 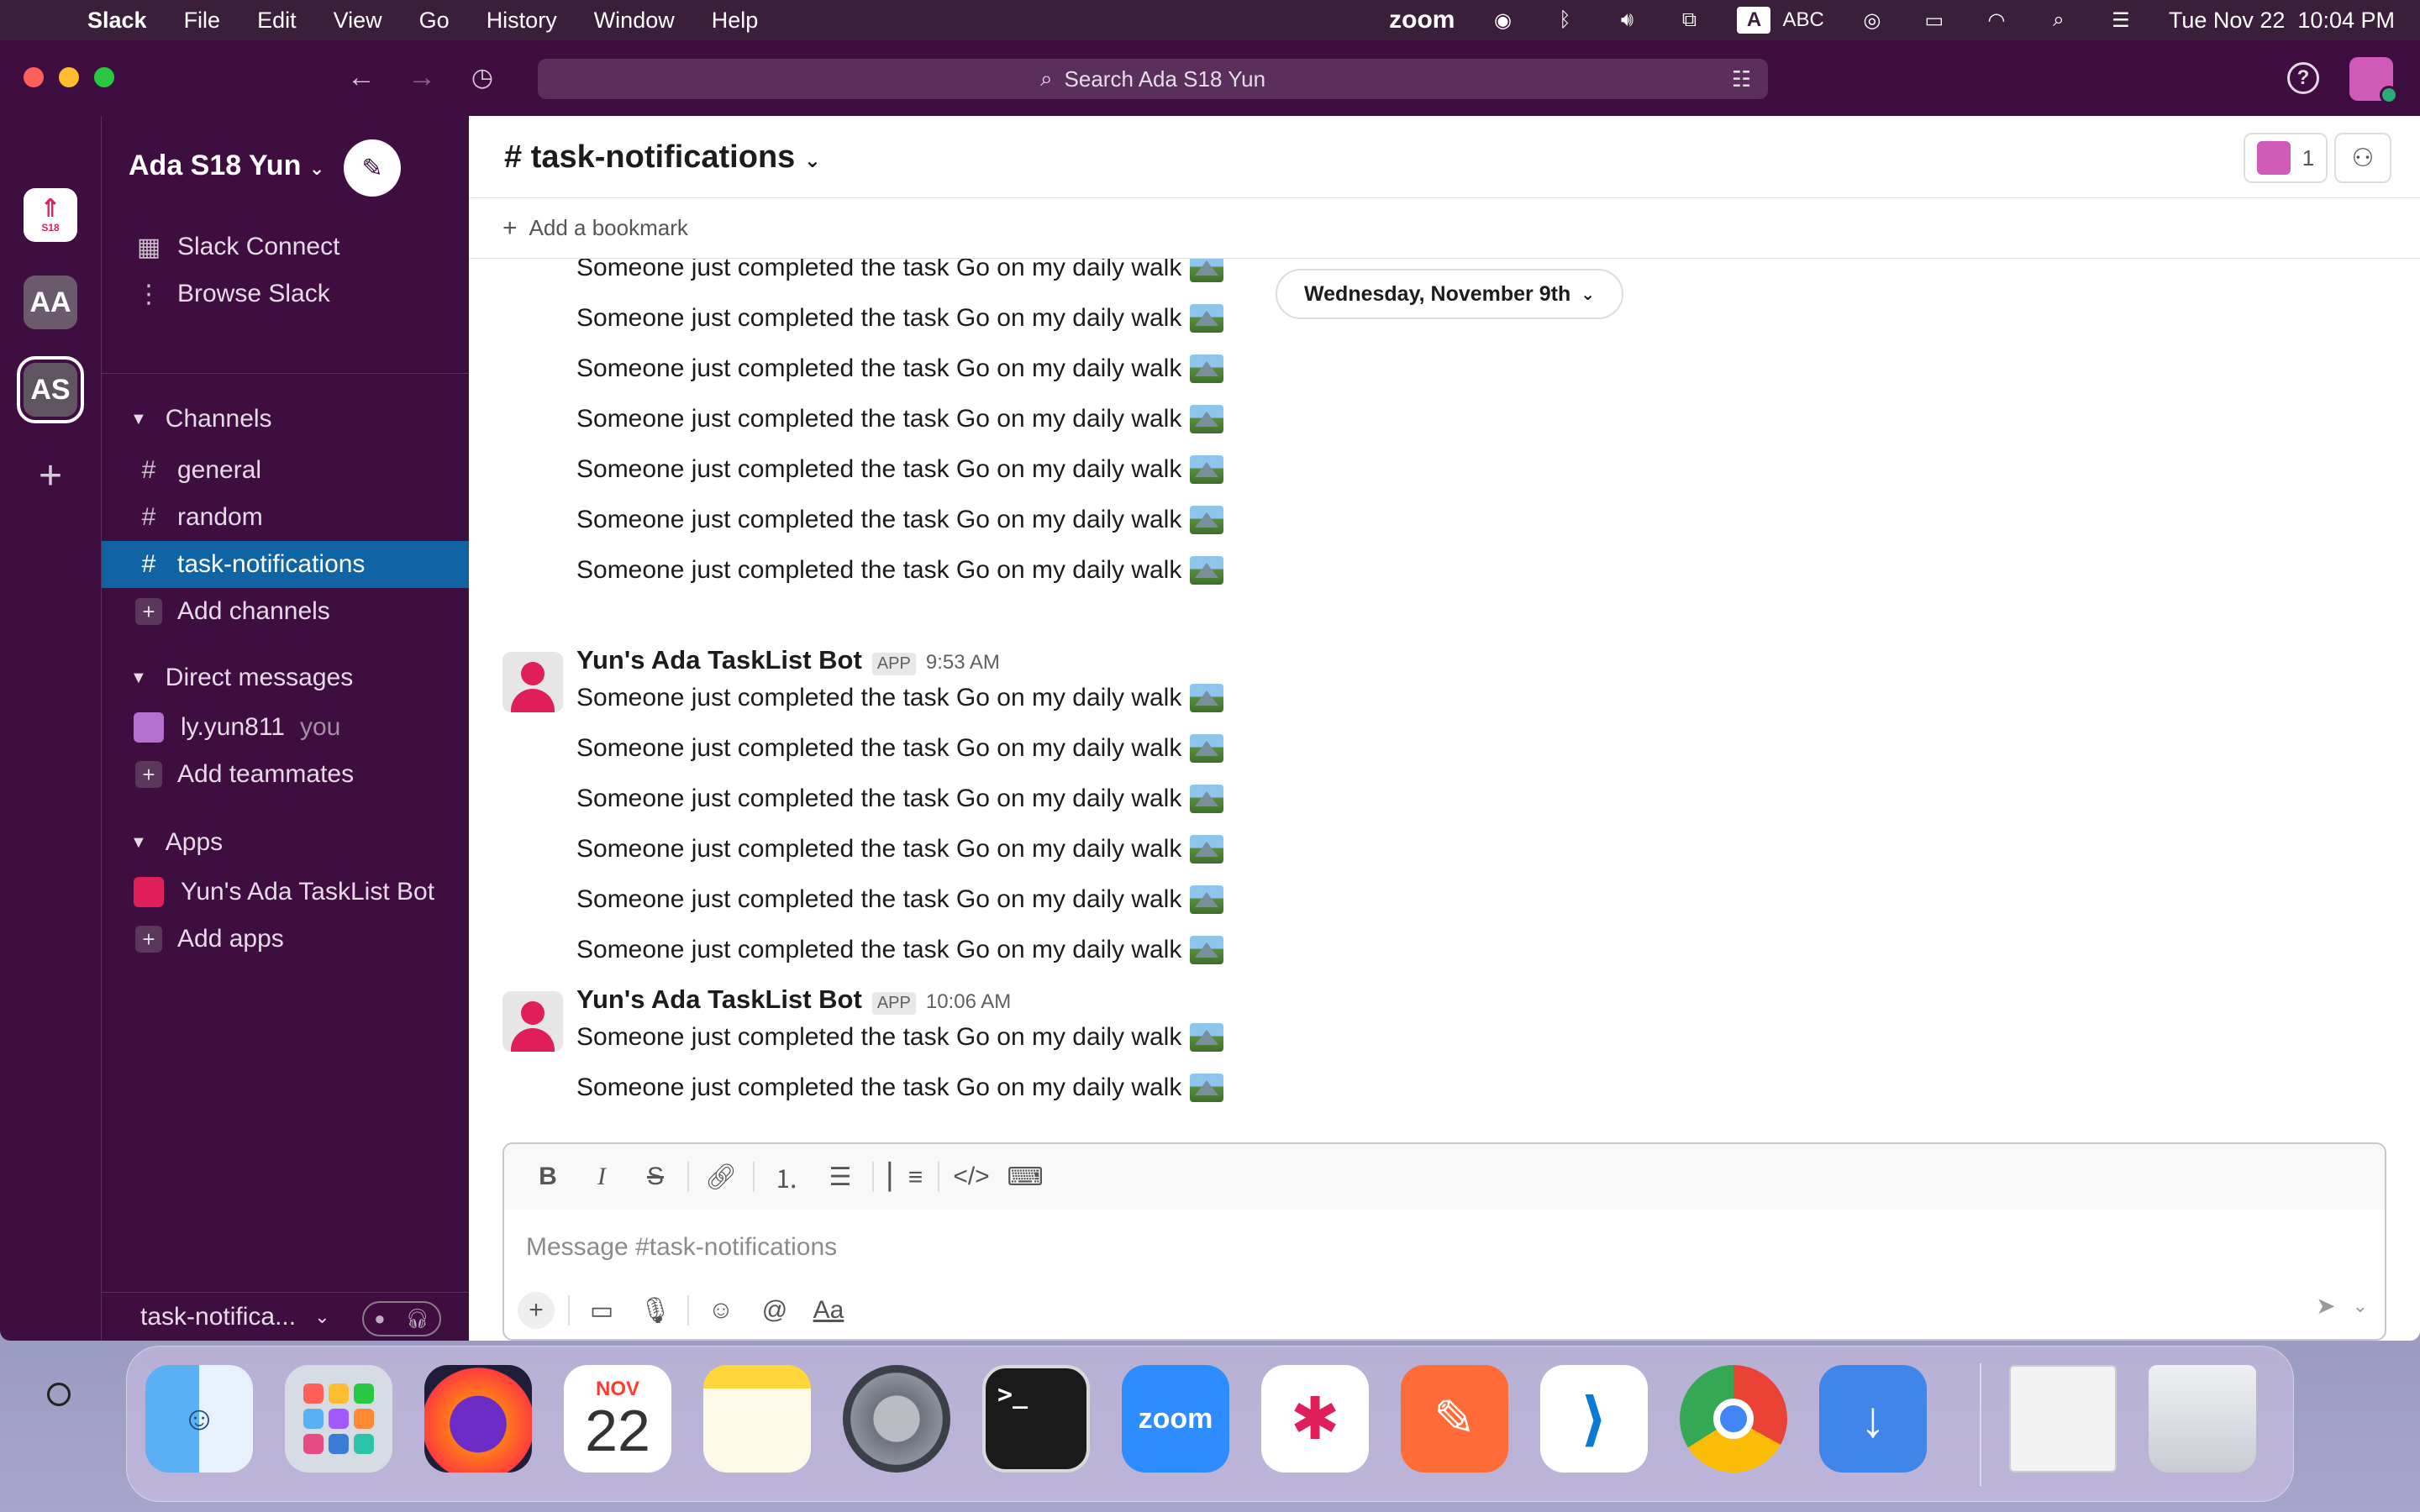 What do you see at coordinates (971, 1177) in the screenshot?
I see `code-icon: </>` at bounding box center [971, 1177].